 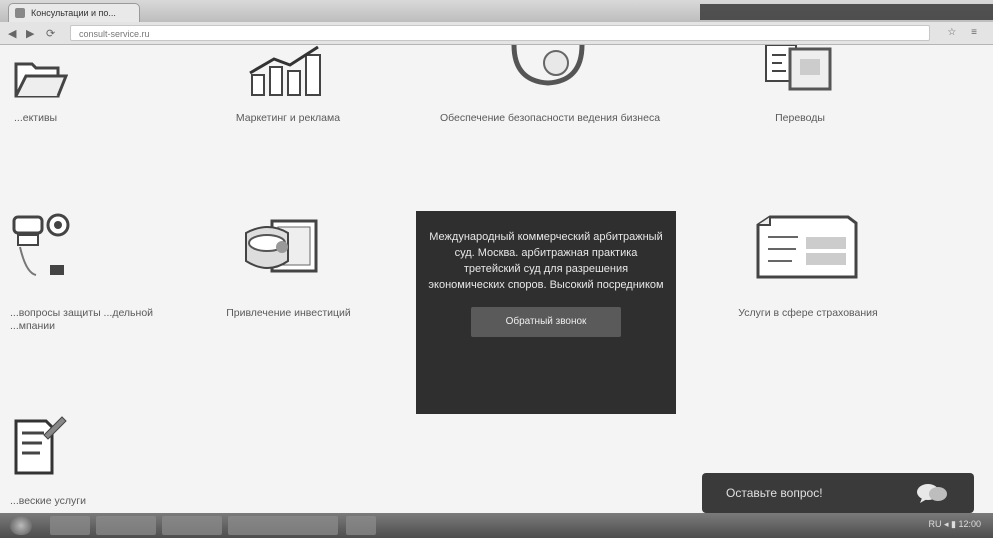 What do you see at coordinates (808, 313) in the screenshot?
I see `item-label-6: Услуги в сфере страхования` at bounding box center [808, 313].